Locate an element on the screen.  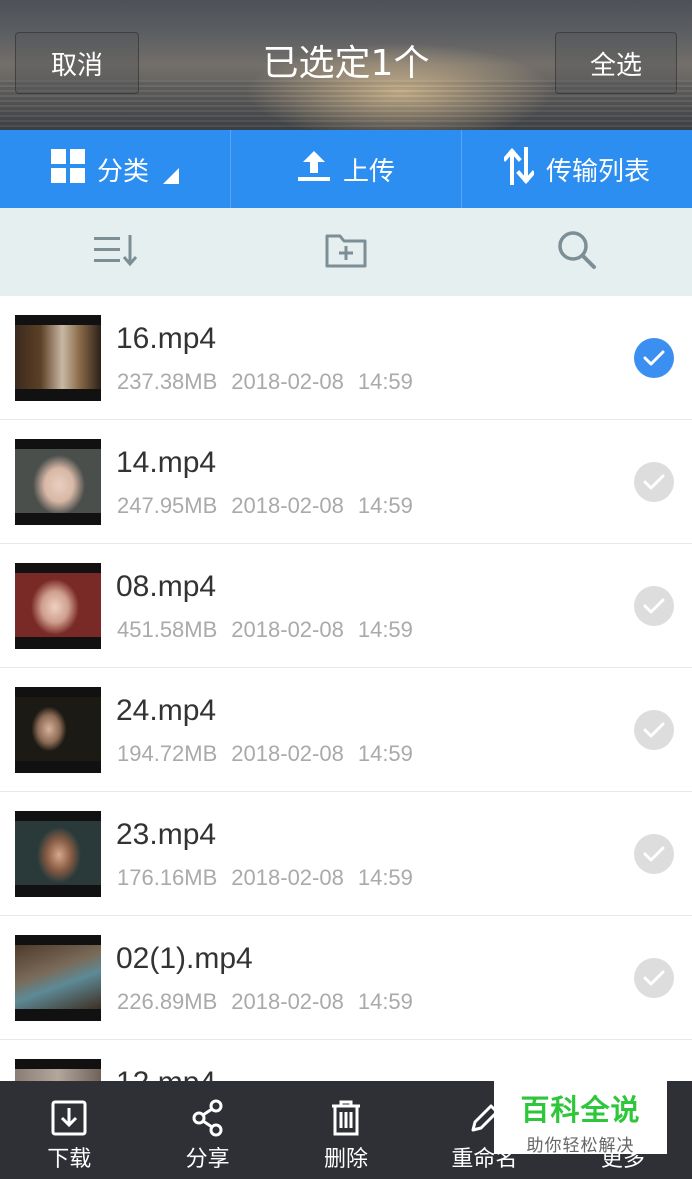
watermark-subtitle: 助你轻松解决 is located at coordinates (580, 1146).